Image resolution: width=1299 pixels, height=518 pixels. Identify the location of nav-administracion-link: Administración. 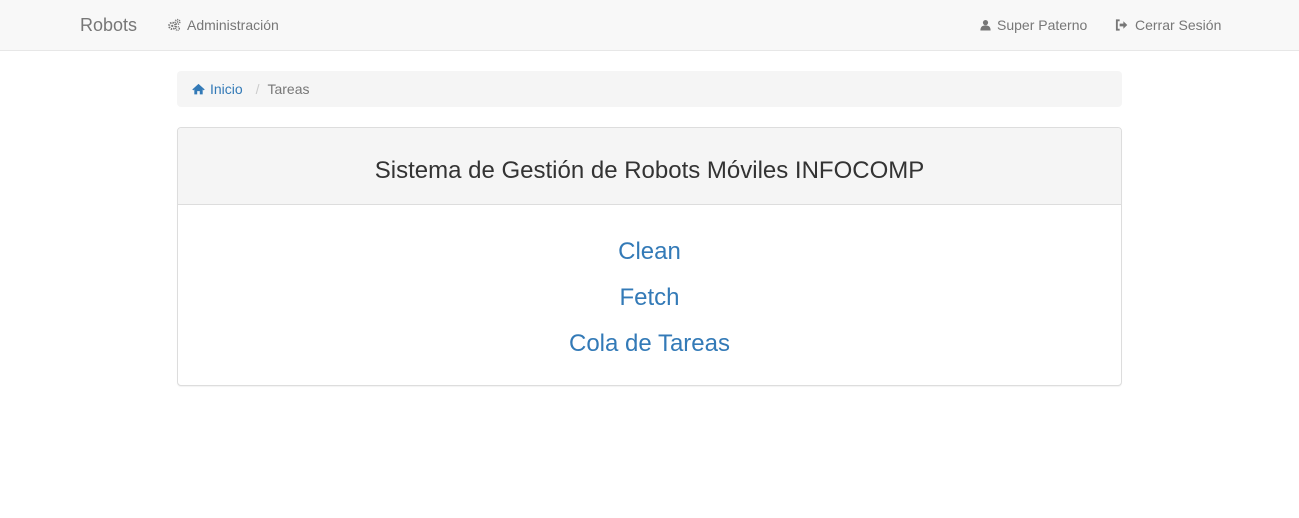
(223, 25).